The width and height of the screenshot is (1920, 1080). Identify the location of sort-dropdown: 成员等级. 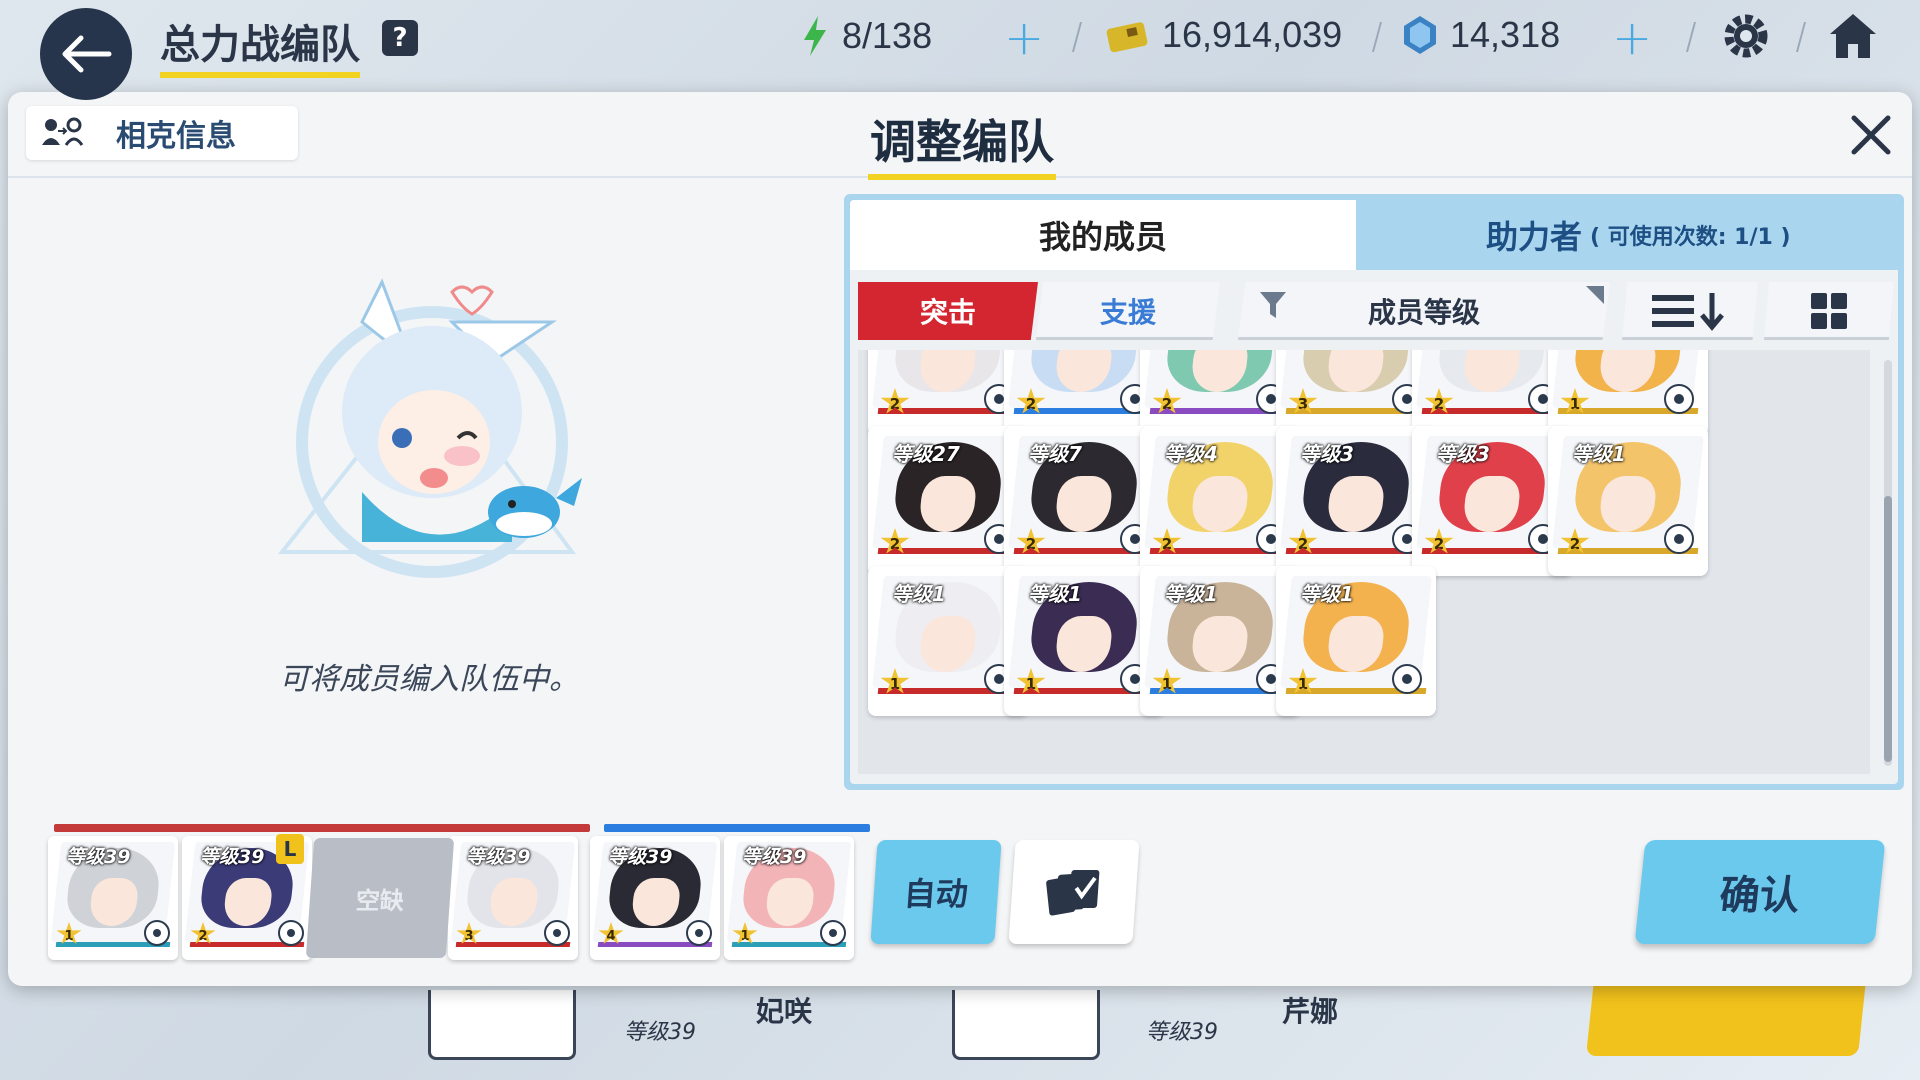
(1424, 311).